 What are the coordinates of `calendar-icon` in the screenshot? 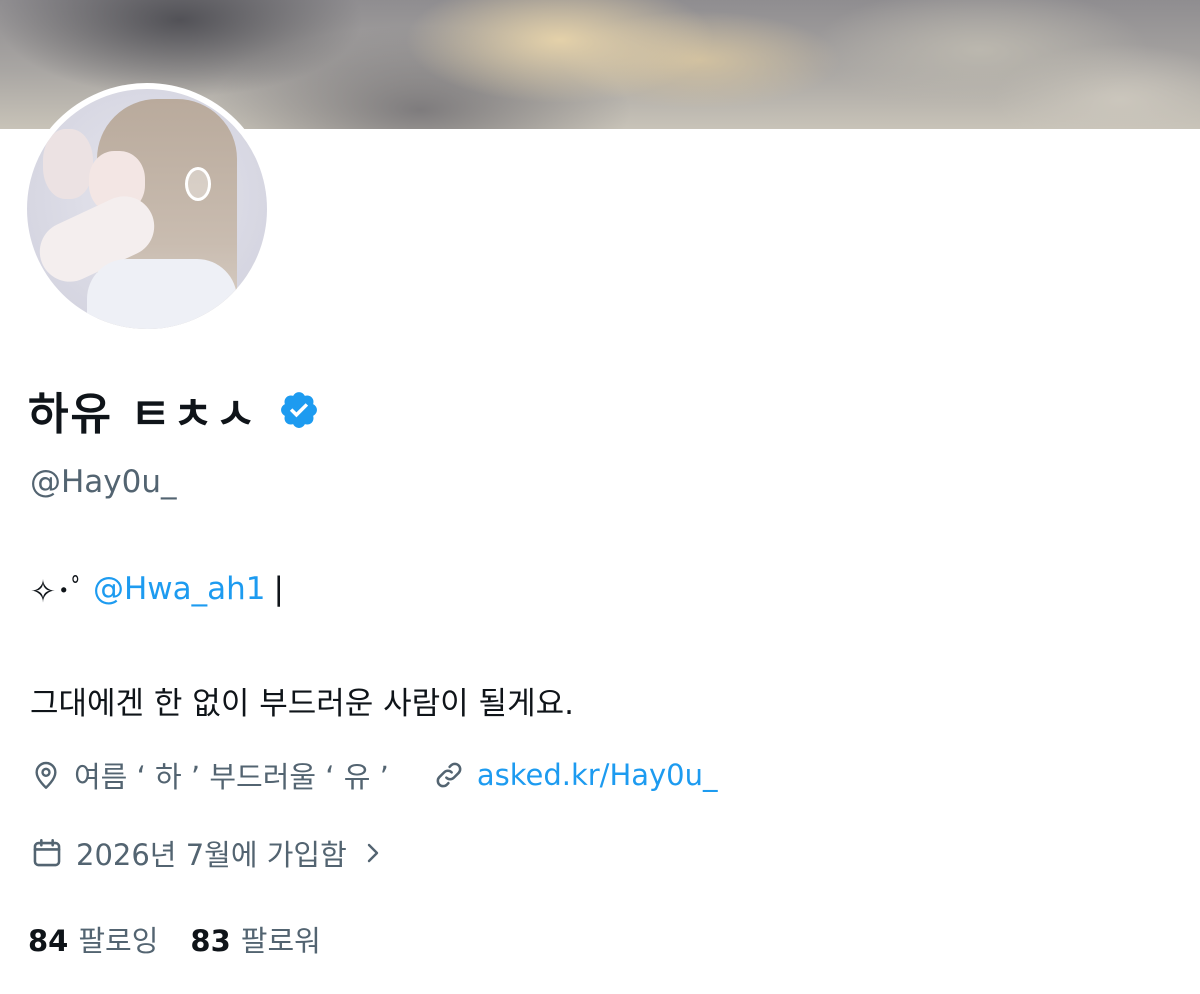 It's located at (47, 852).